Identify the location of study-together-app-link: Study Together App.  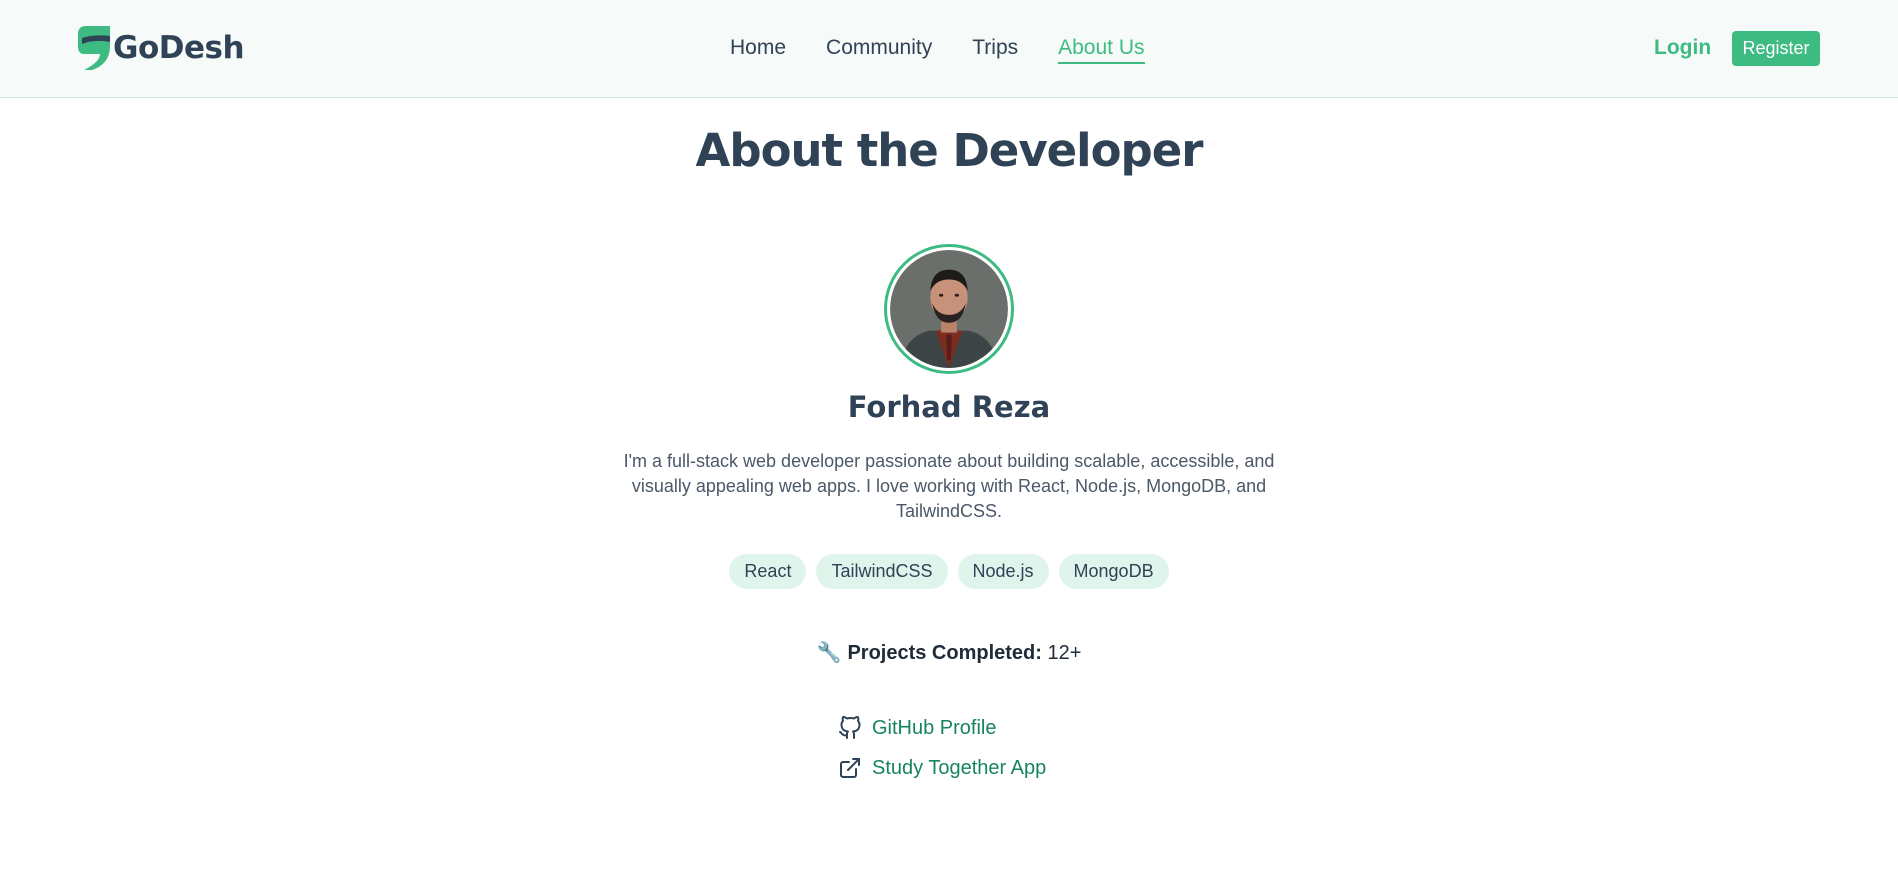
(942, 768).